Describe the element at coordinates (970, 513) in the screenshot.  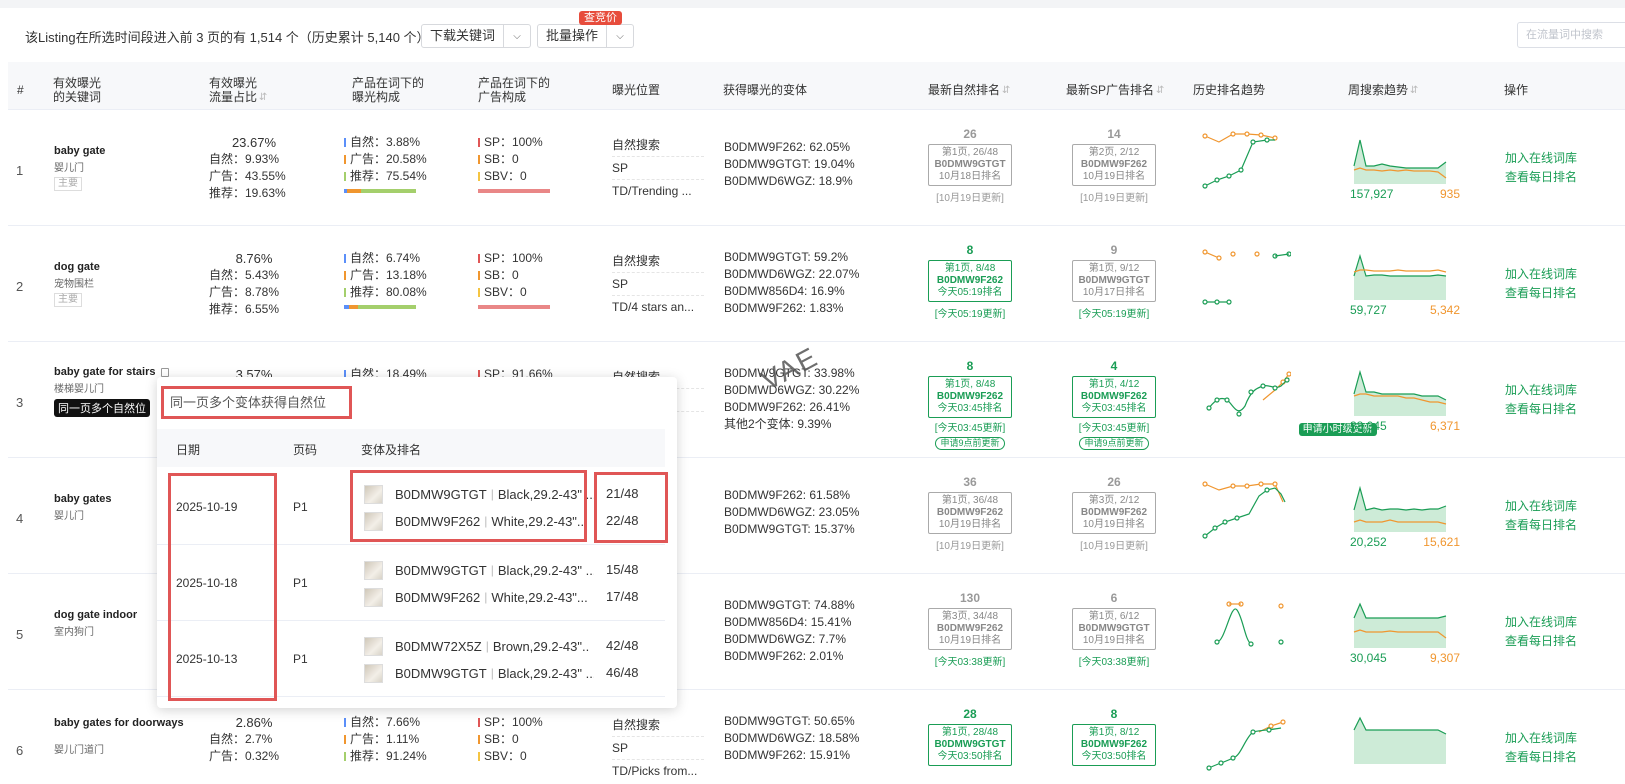
I see `organic-rank-box: 第1页, 36/48 B0DMW9F262 10月19日排名` at that location.